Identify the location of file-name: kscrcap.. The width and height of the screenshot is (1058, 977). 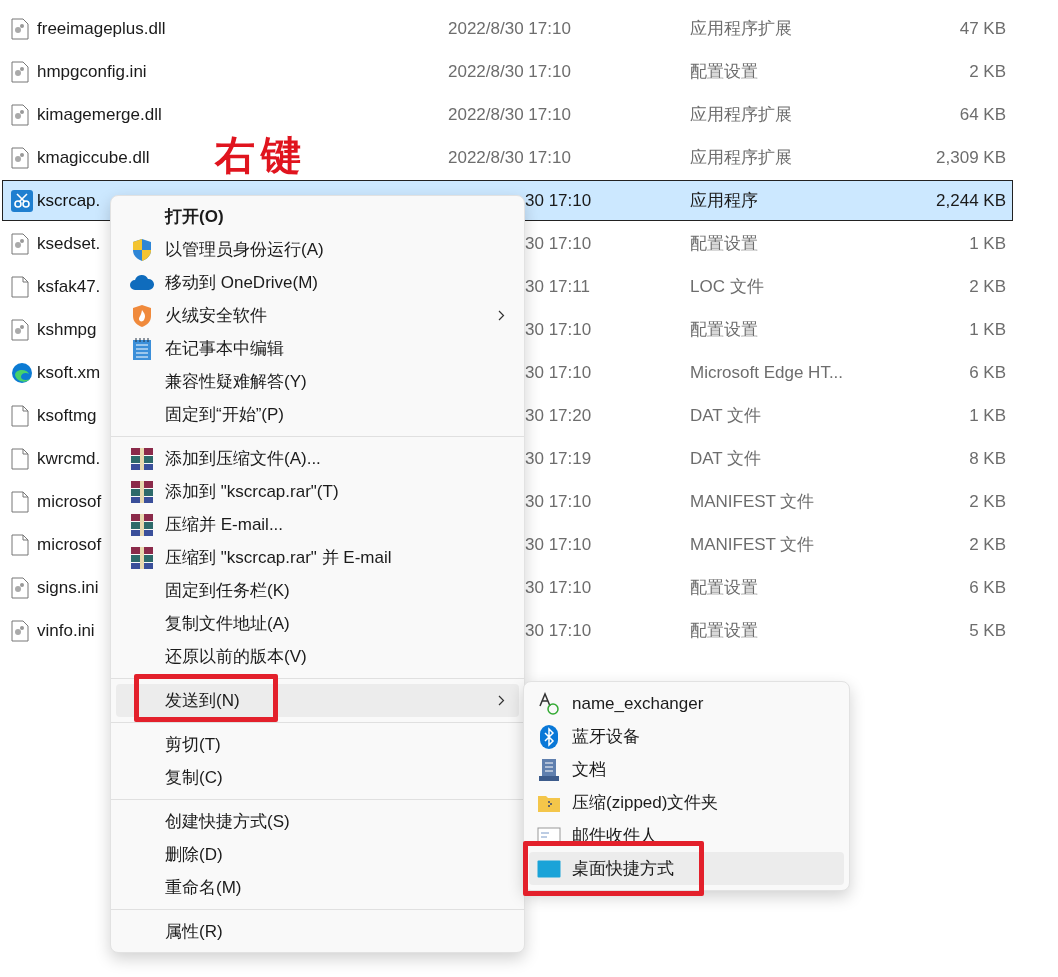
(69, 200).